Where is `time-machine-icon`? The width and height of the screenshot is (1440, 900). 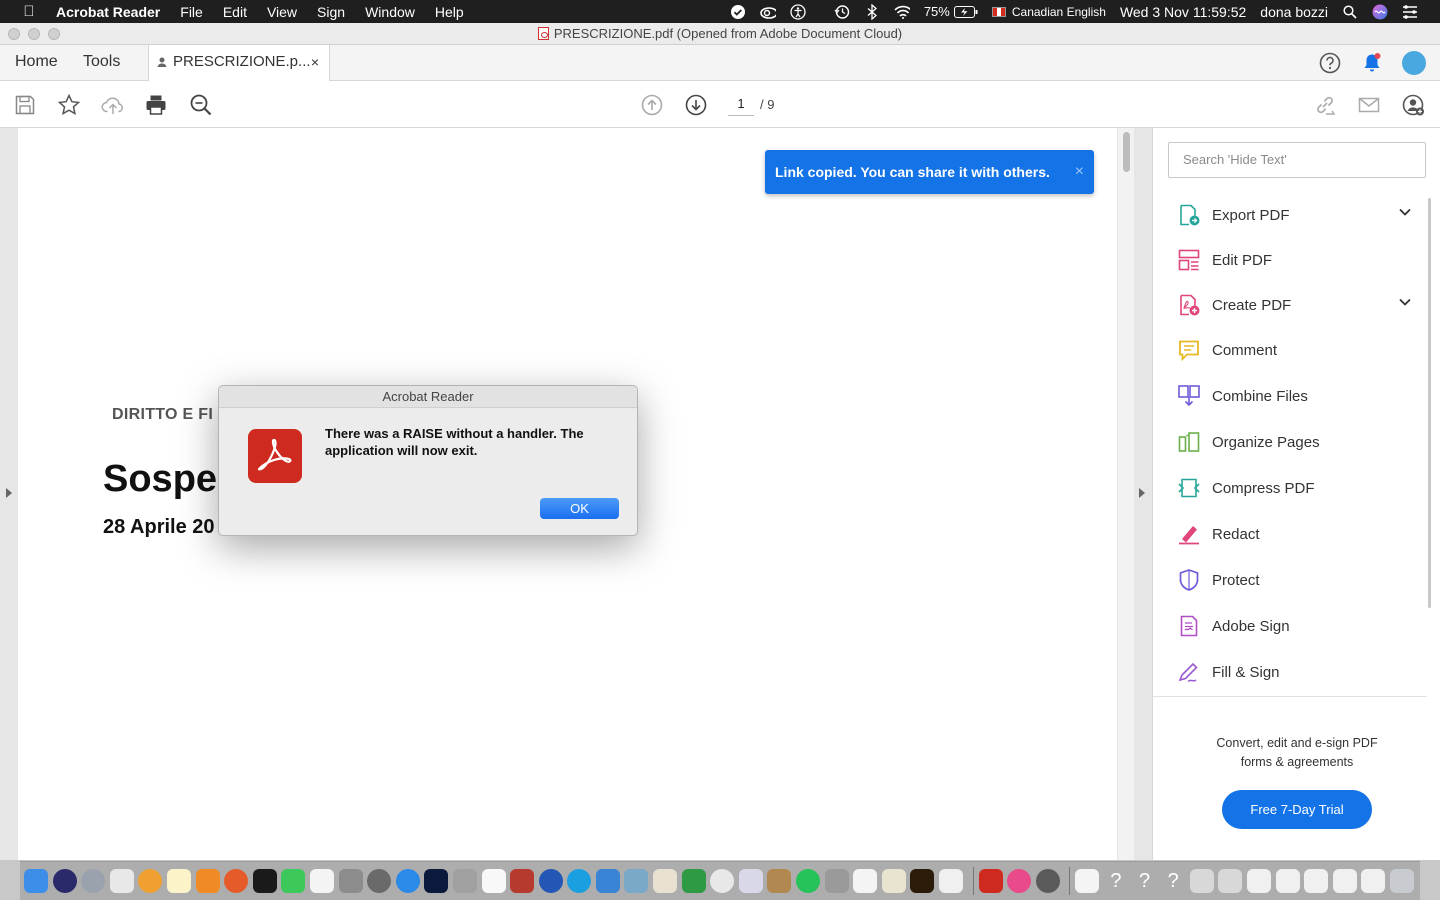
time-machine-icon is located at coordinates (842, 12).